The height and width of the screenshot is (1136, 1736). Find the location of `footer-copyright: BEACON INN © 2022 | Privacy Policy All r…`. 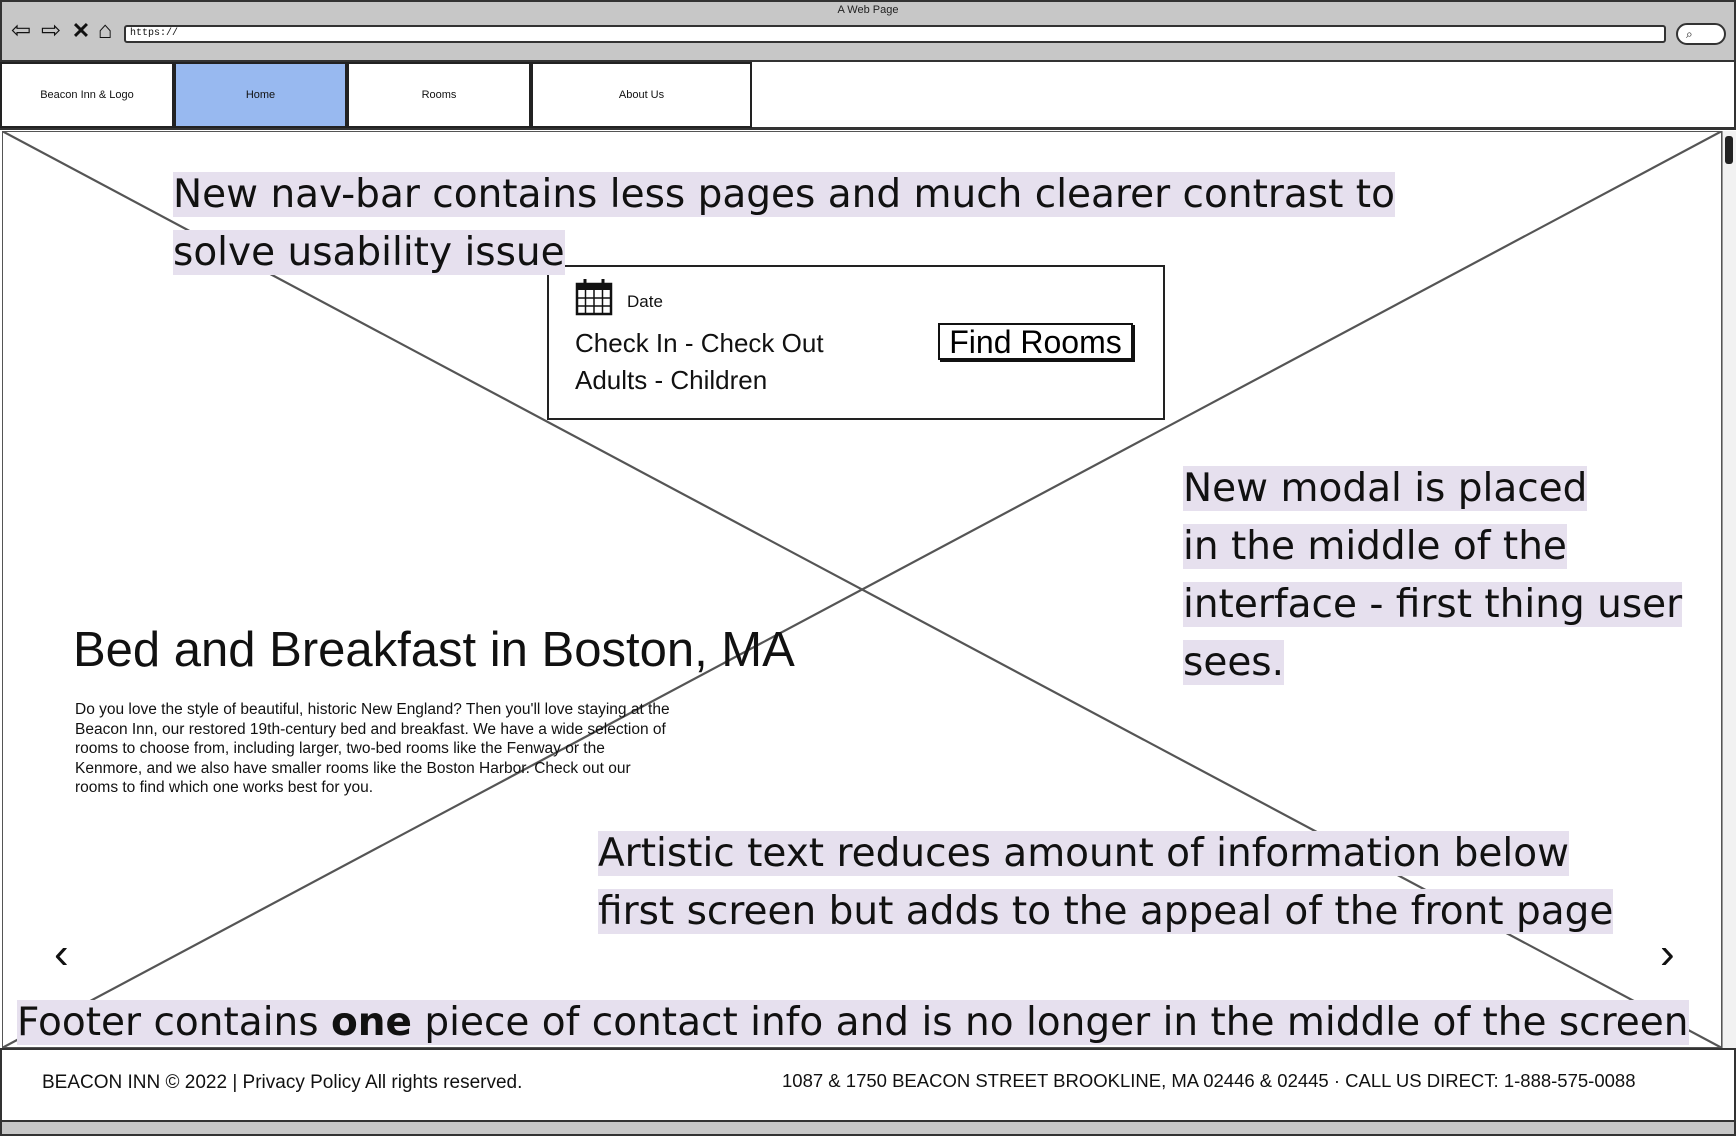

footer-copyright: BEACON INN © 2022 | Privacy Policy All r… is located at coordinates (282, 1082).